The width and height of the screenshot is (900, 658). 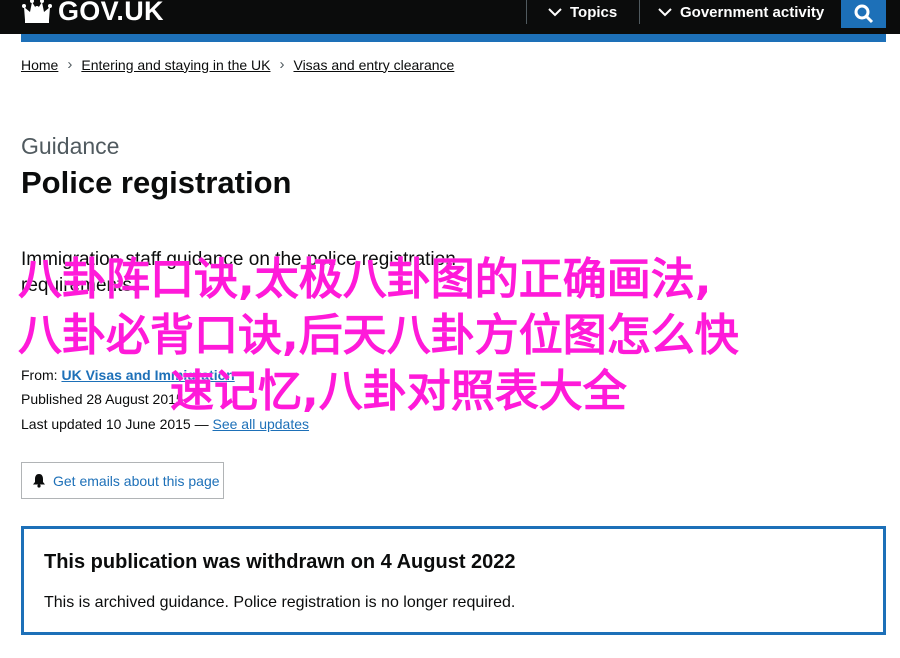 I want to click on nav-topics: Topics, so click(x=582, y=12).